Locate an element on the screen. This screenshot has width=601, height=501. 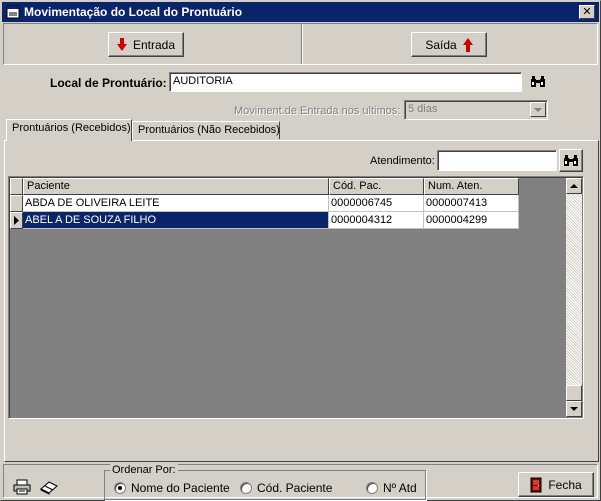
fecha-button: Fecha is located at coordinates (556, 484).